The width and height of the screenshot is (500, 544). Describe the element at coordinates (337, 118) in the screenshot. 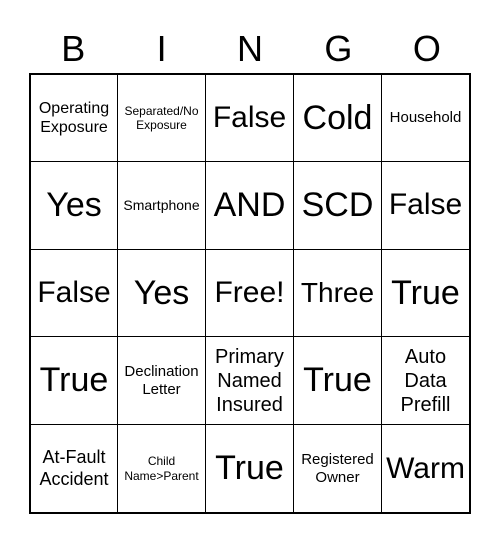

I see `bingo-cell: Cold` at that location.